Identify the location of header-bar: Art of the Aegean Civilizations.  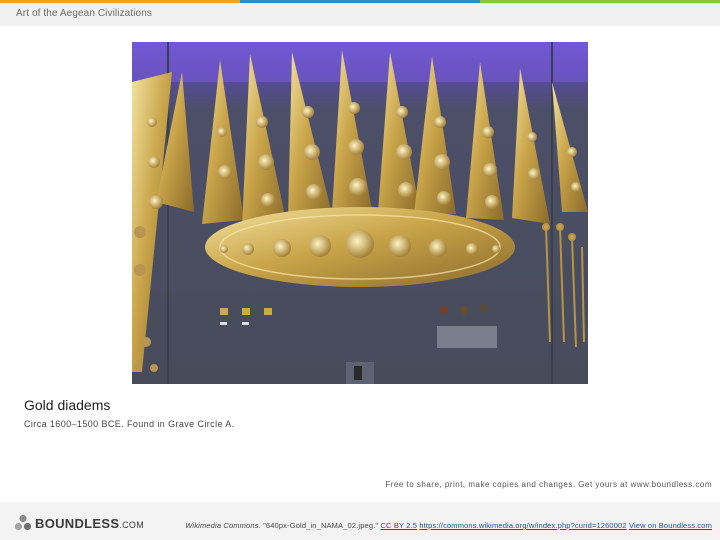
(360, 13).